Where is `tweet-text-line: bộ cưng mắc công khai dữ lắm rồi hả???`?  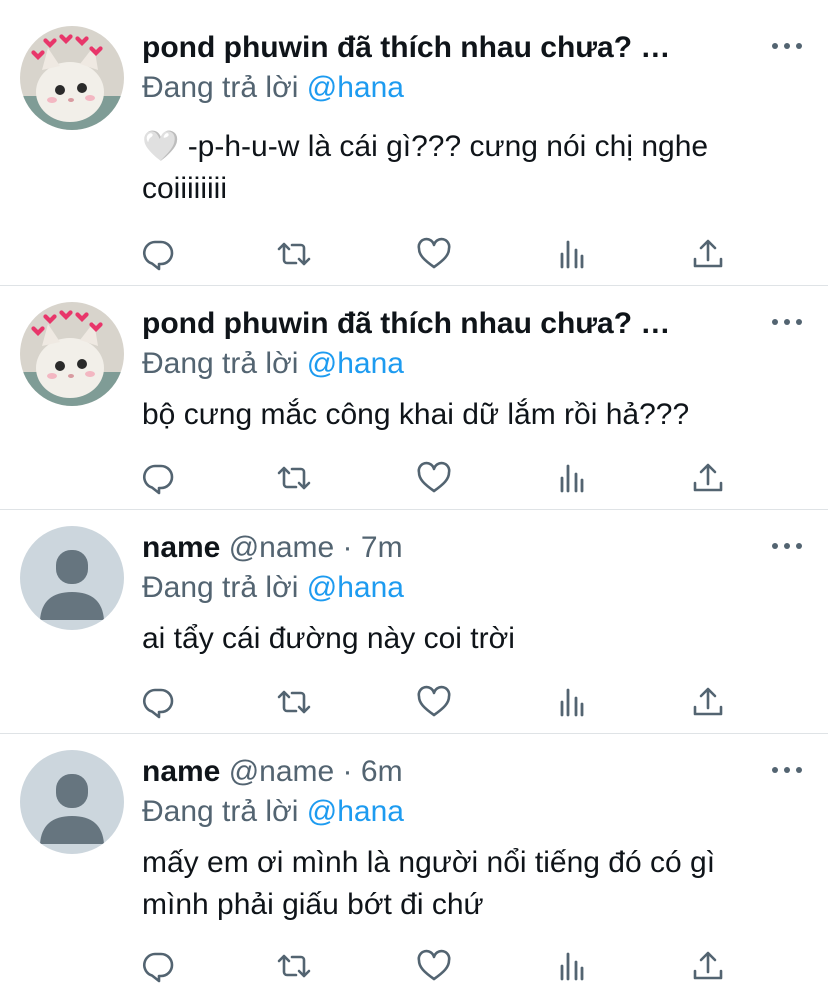 tweet-text-line: bộ cưng mắc công khai dữ lắm rồi hả??? is located at coordinates (416, 414).